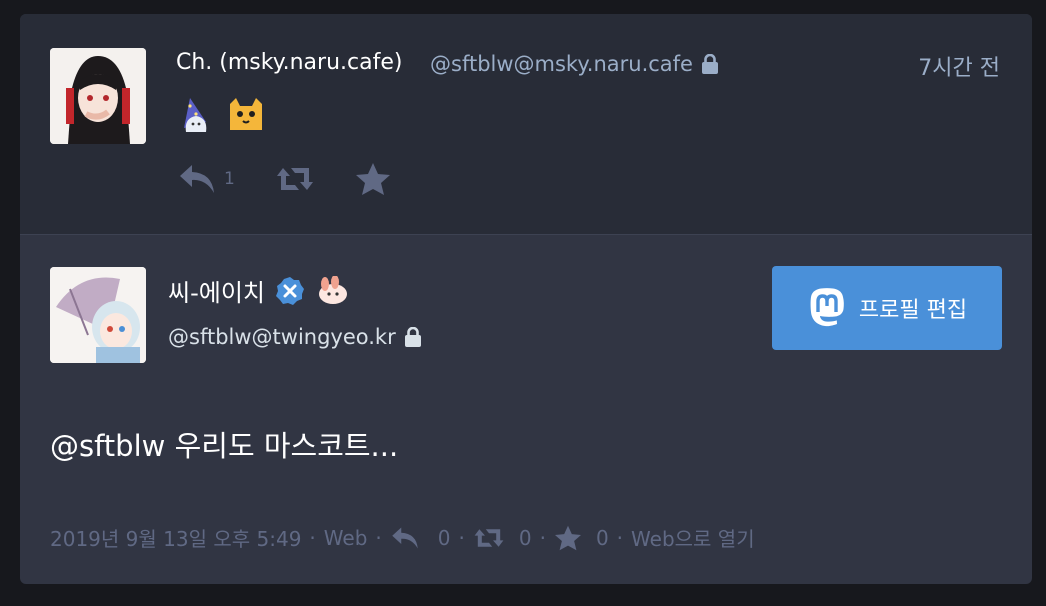  What do you see at coordinates (693, 537) in the screenshot?
I see `open-in-web-link: Web으로 열기` at bounding box center [693, 537].